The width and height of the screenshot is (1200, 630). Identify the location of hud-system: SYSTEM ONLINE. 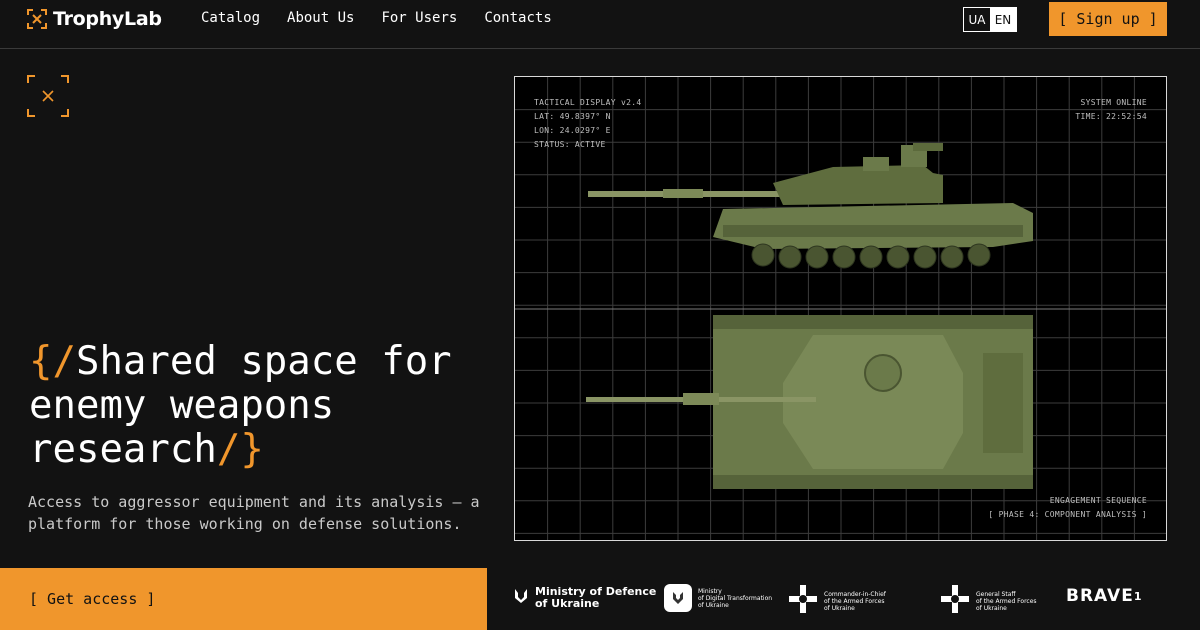
(1113, 102).